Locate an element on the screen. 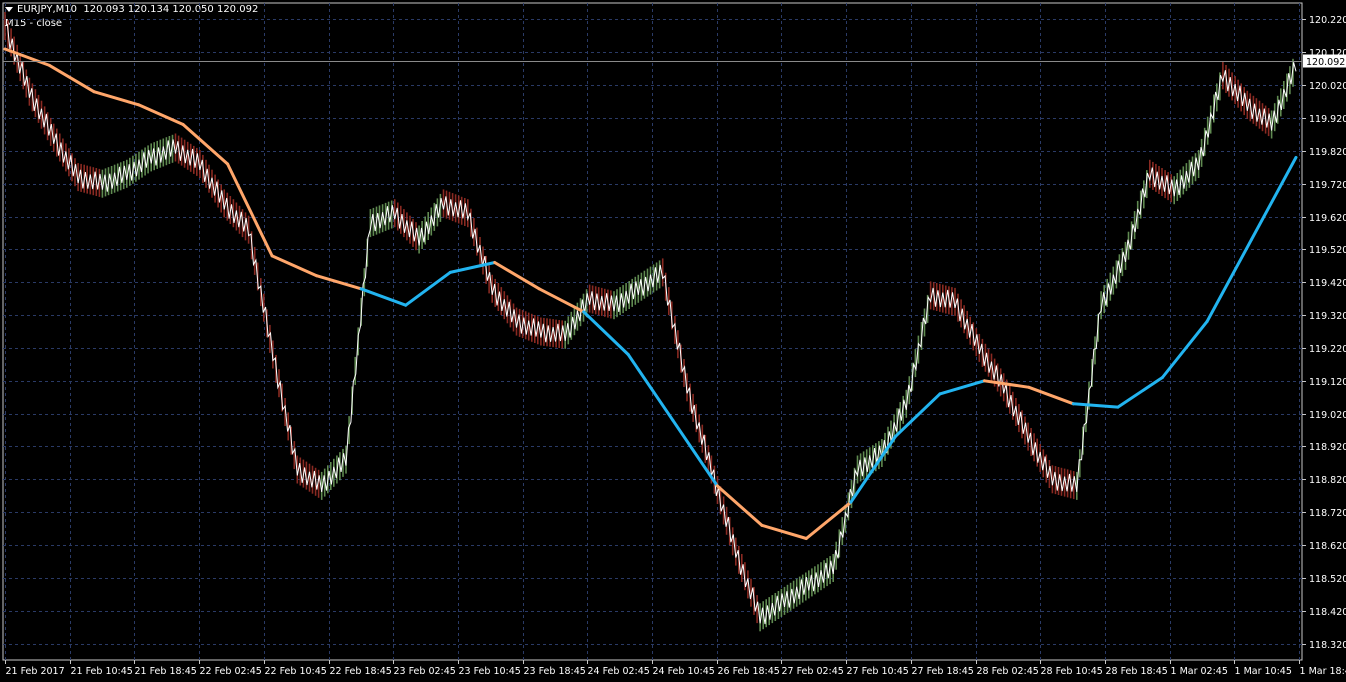 The height and width of the screenshot is (682, 1346). x-tick-label: 24 Feb 02:45 is located at coordinates (619, 671).